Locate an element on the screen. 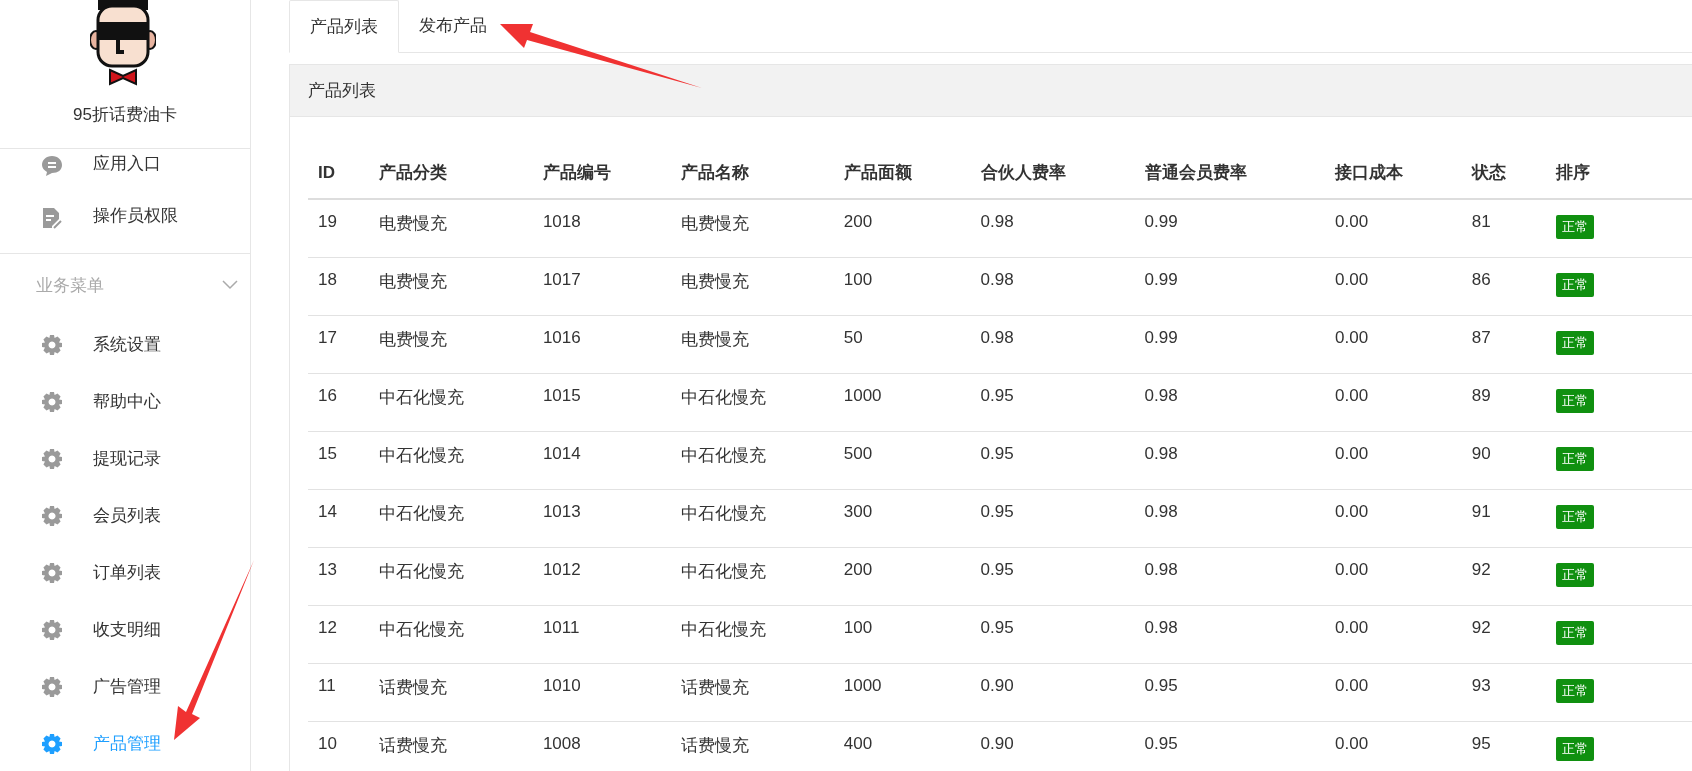  column-header: ID is located at coordinates (338, 173).